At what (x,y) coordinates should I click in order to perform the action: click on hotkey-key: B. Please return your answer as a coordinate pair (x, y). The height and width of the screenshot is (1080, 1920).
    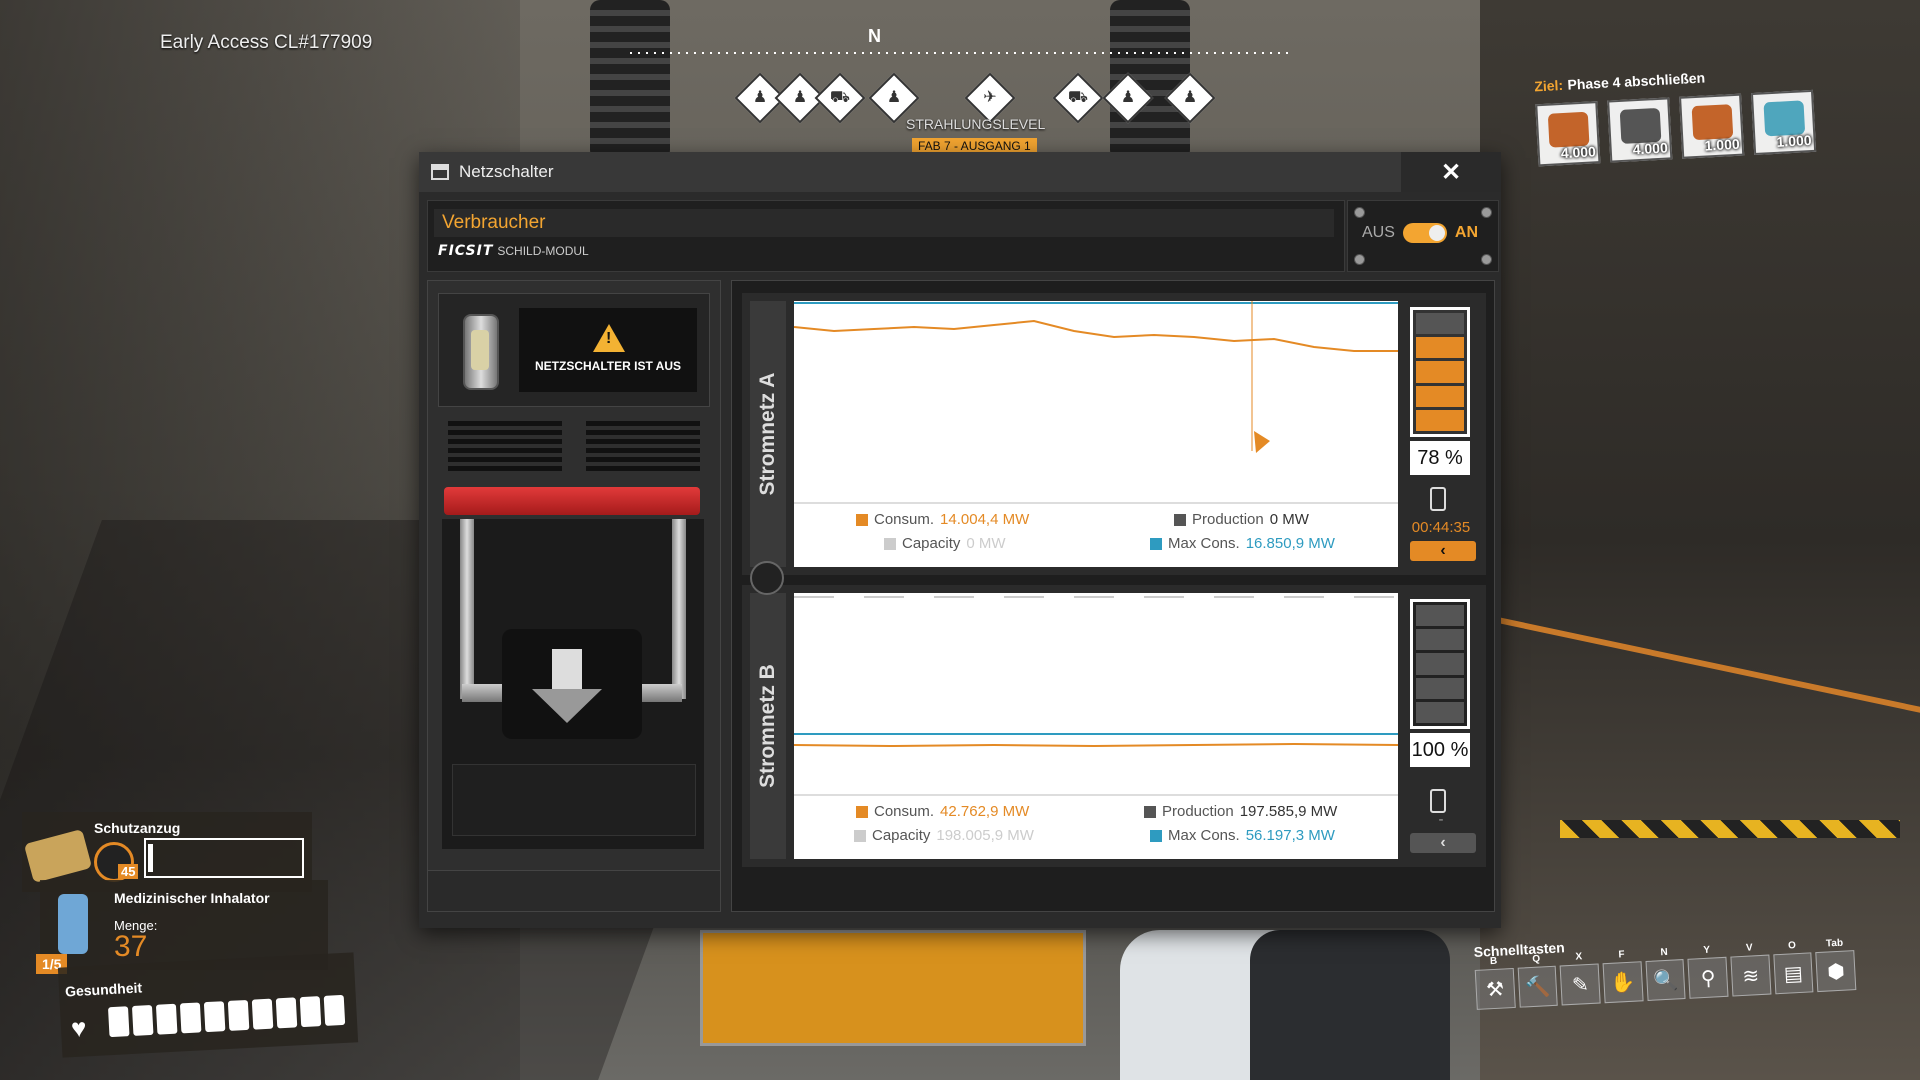
    Looking at the image, I should click on (1493, 961).